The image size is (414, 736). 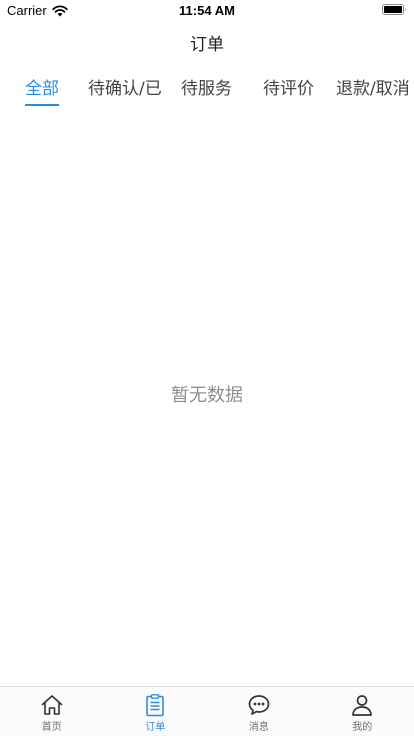 I want to click on tabbar-orders: 订单, so click(x=156, y=711).